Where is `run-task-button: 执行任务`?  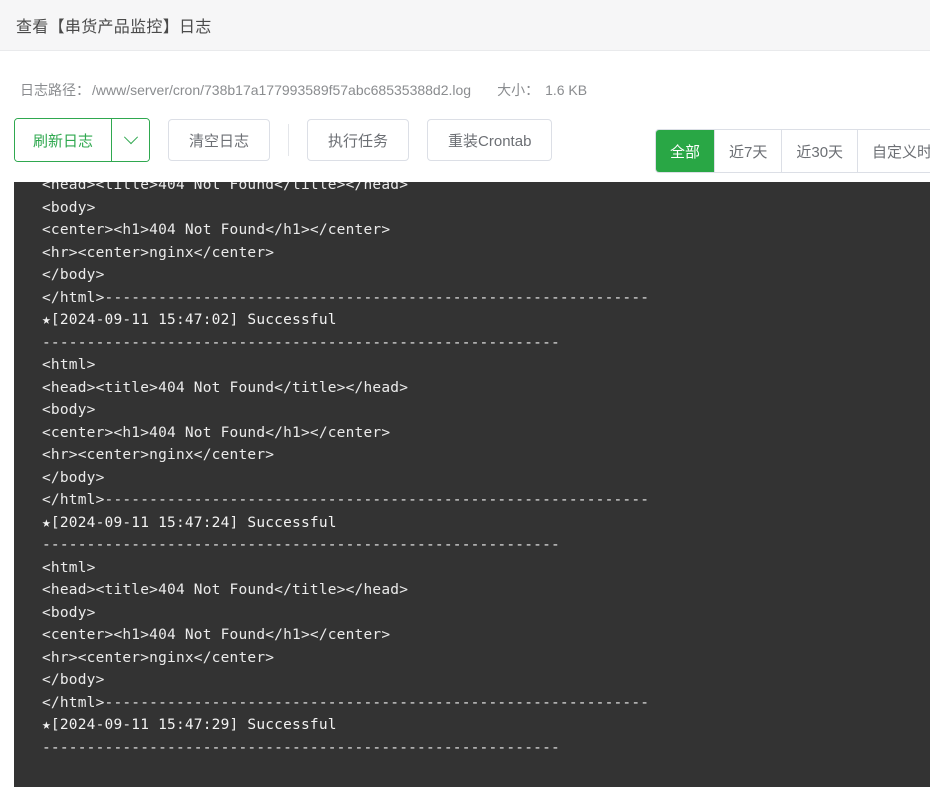
run-task-button: 执行任务 is located at coordinates (358, 140).